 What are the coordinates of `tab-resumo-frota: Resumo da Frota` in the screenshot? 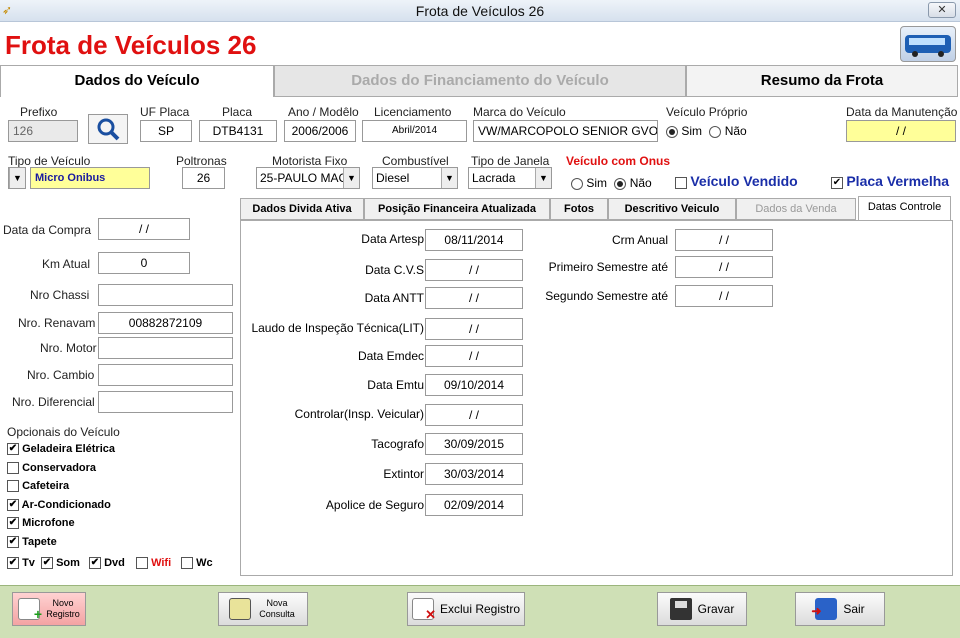 It's located at (822, 81).